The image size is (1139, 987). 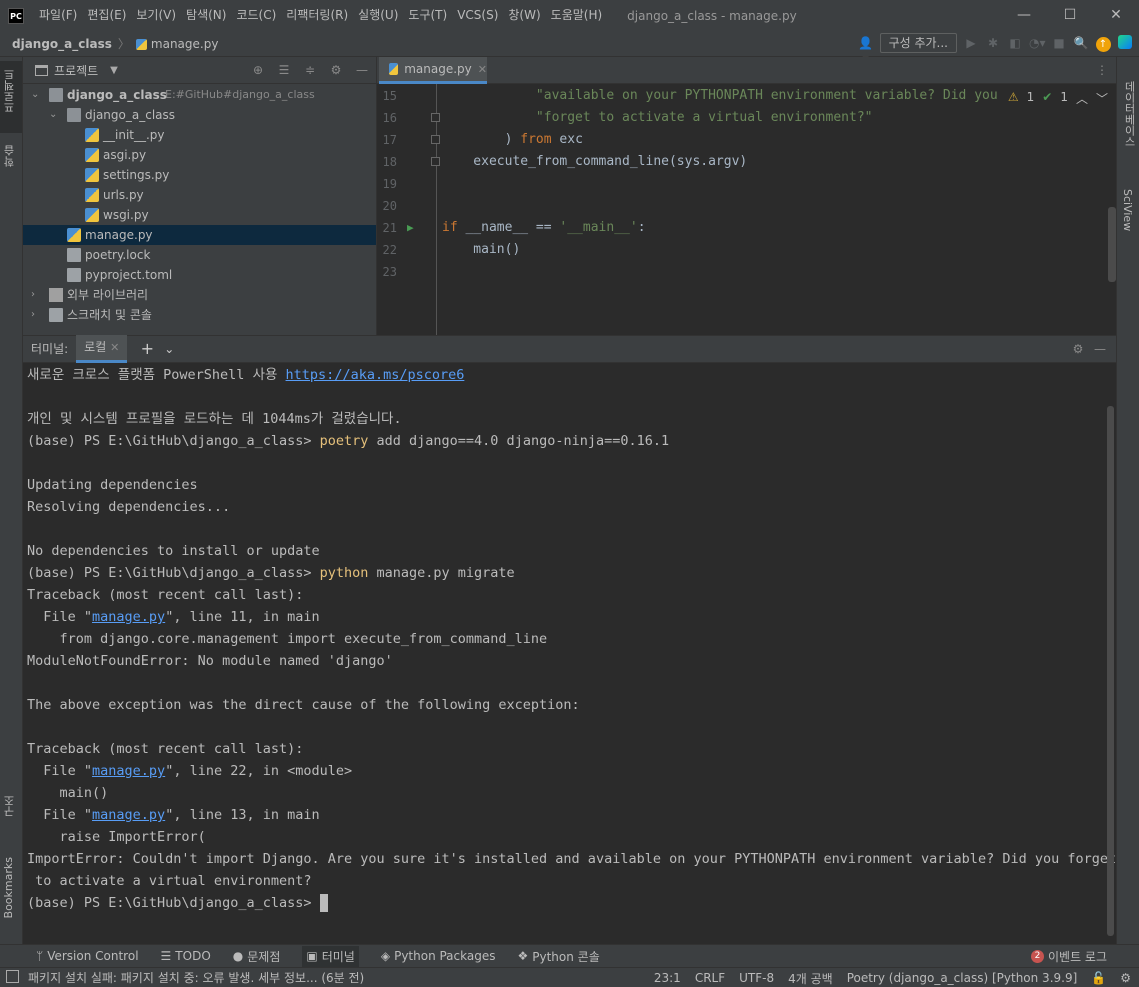 I want to click on chevron-down-icon: ﹀, so click(x=1102, y=98).